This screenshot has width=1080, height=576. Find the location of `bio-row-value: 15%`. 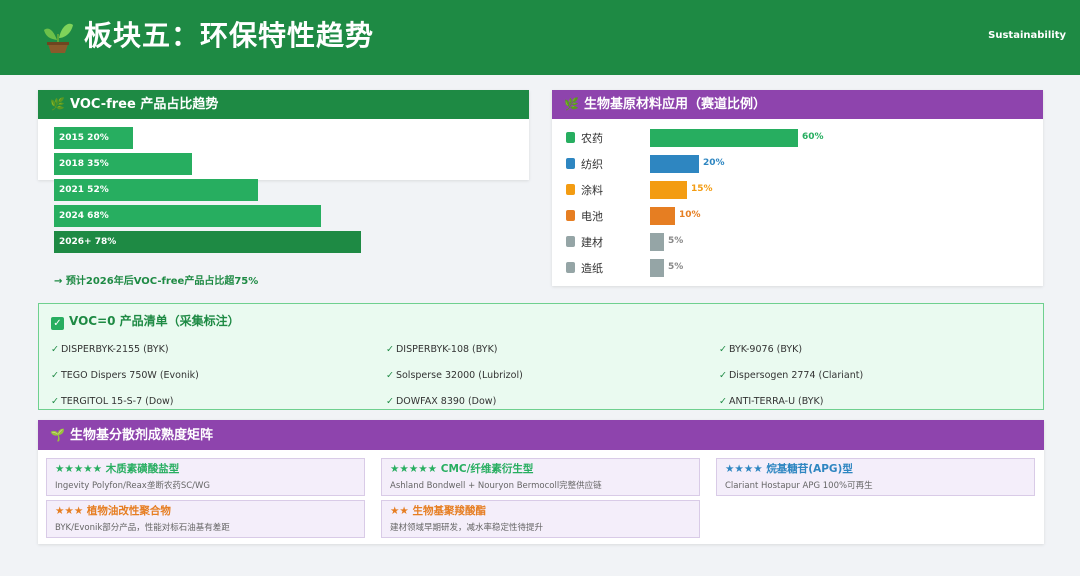

bio-row-value: 15% is located at coordinates (702, 189).